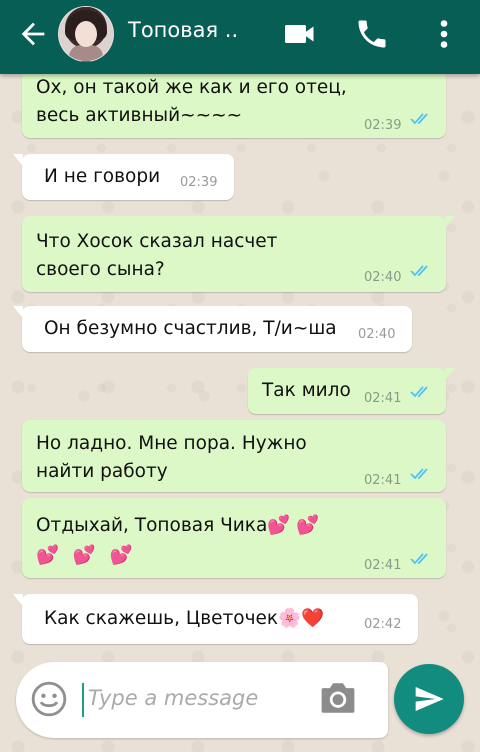  What do you see at coordinates (300, 34) in the screenshot?
I see `video-camera-icon` at bounding box center [300, 34].